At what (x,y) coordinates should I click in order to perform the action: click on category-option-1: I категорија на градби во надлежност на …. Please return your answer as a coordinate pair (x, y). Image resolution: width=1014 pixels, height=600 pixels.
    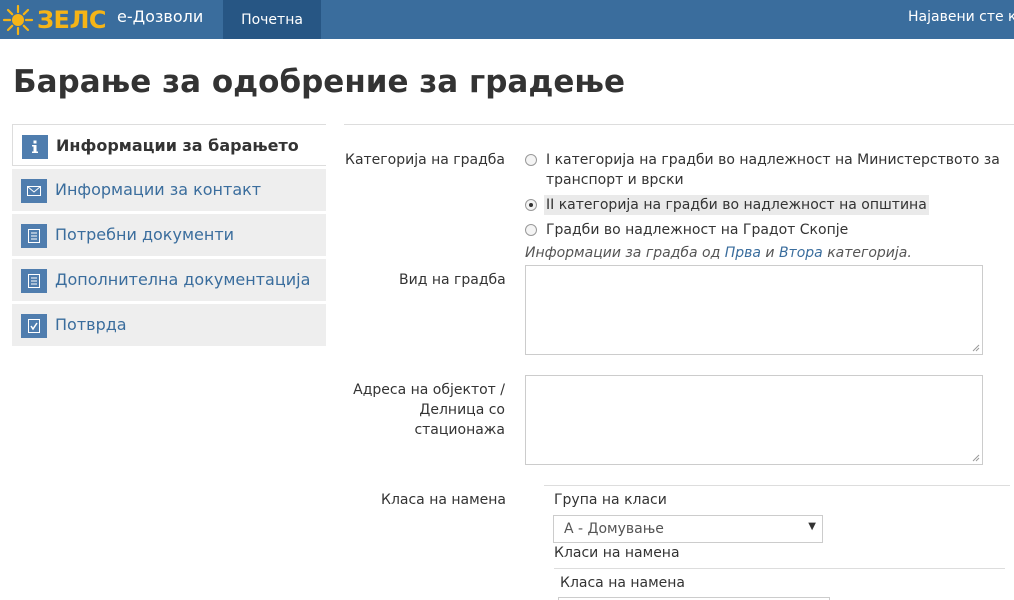
    Looking at the image, I should click on (765, 170).